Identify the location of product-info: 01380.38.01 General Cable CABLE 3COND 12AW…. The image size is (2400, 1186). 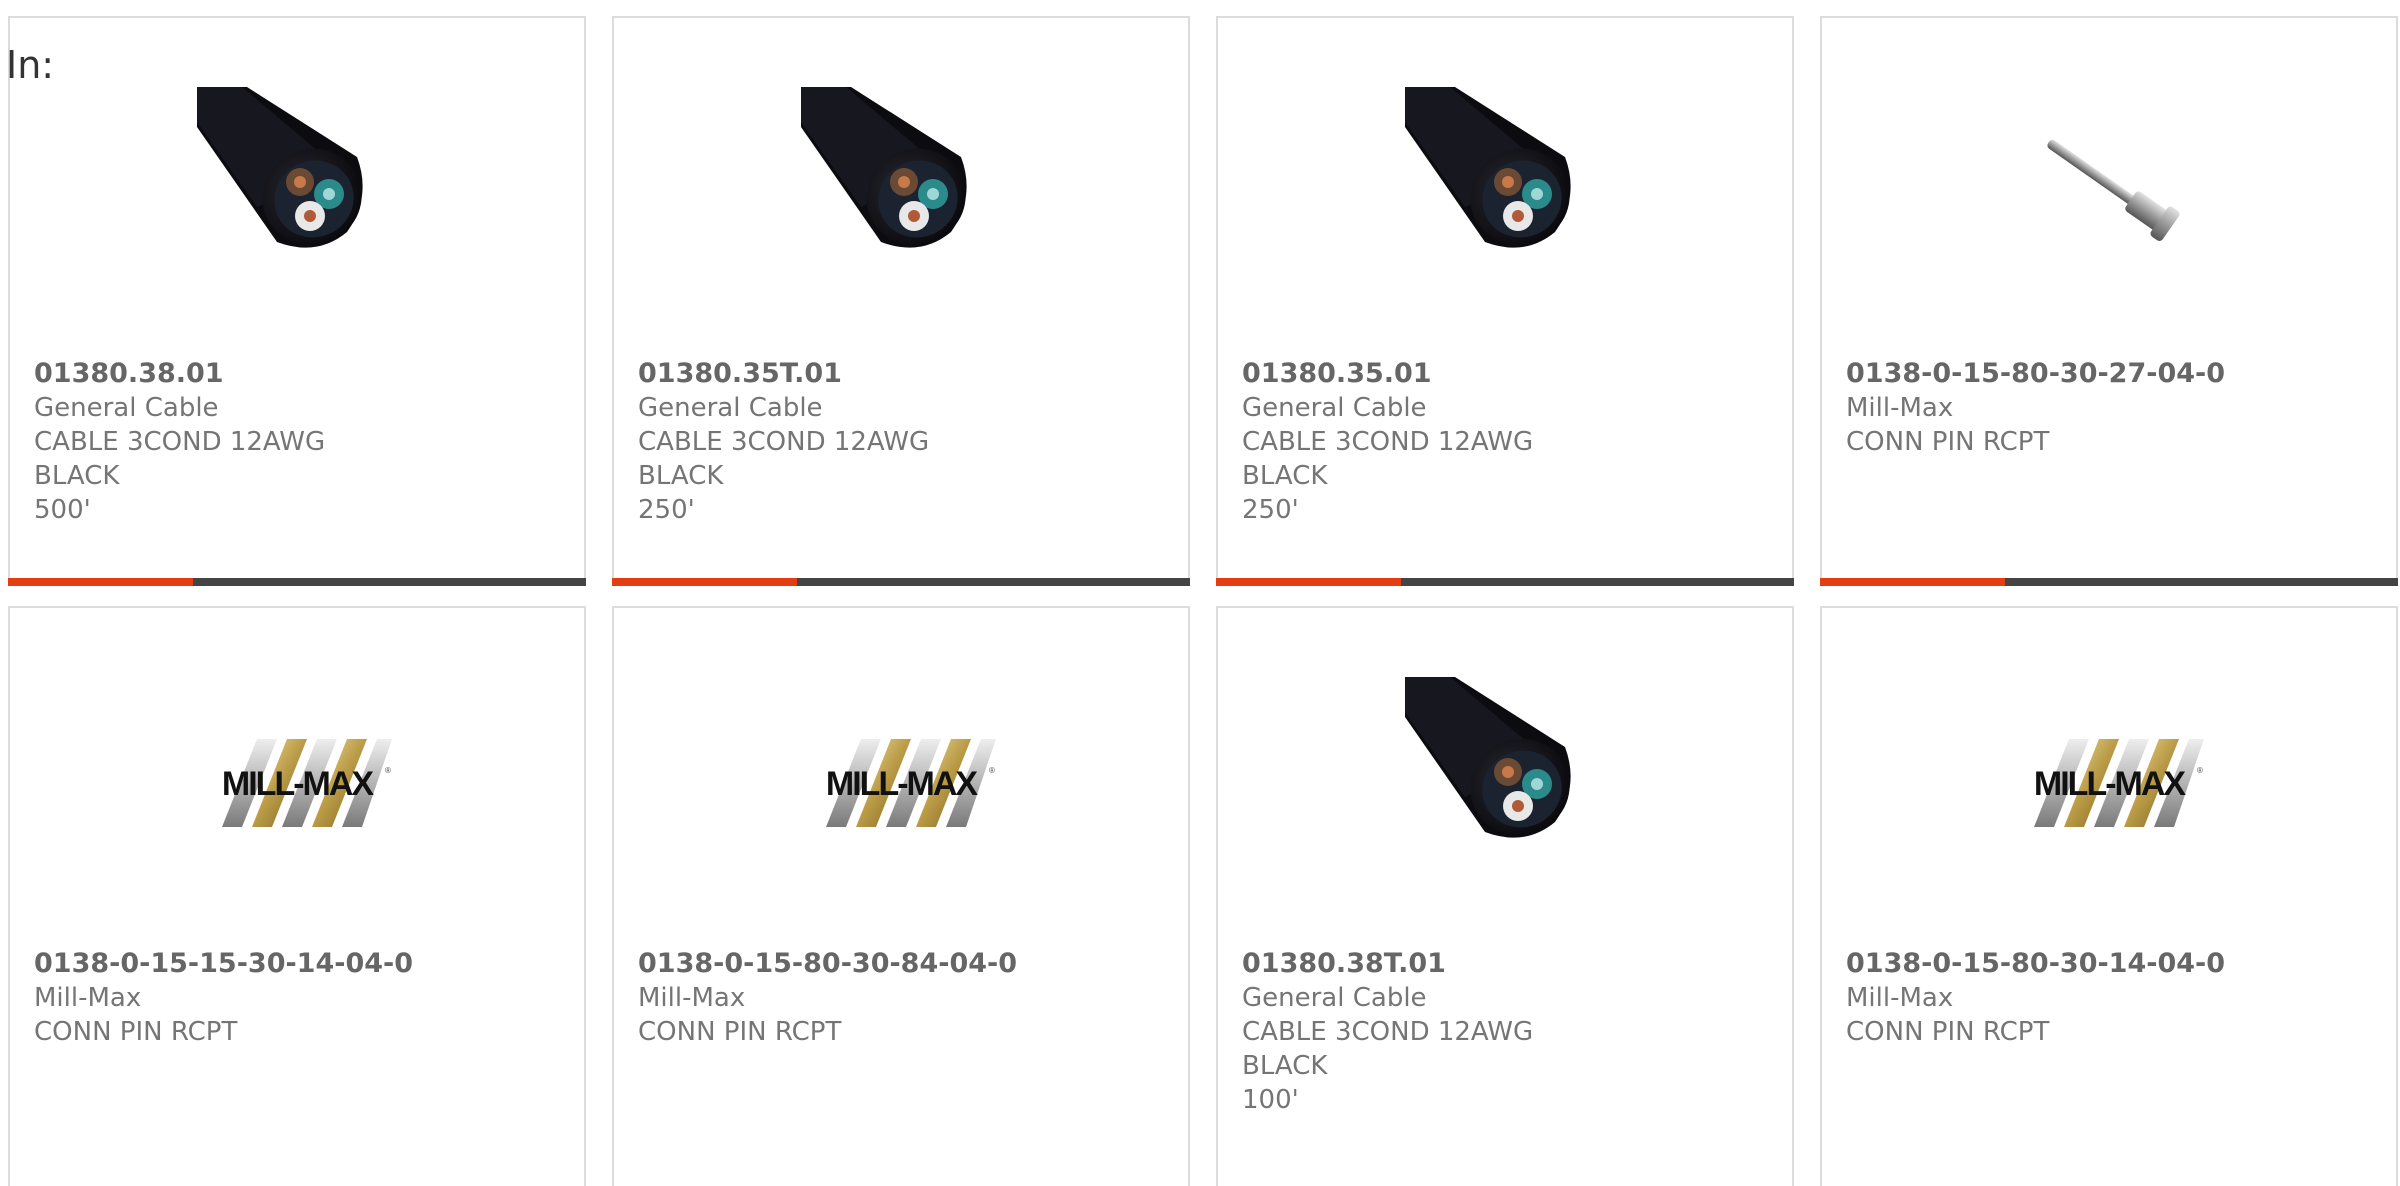
(299, 442).